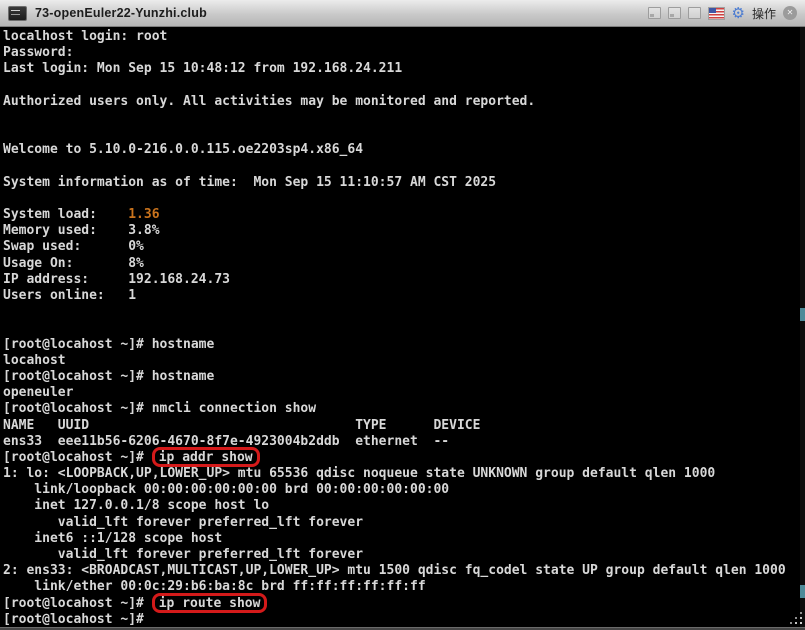 The width and height of the screenshot is (805, 630). I want to click on terminal-text: [root@locahost ~]# nmcli connection show, so click(160, 409).